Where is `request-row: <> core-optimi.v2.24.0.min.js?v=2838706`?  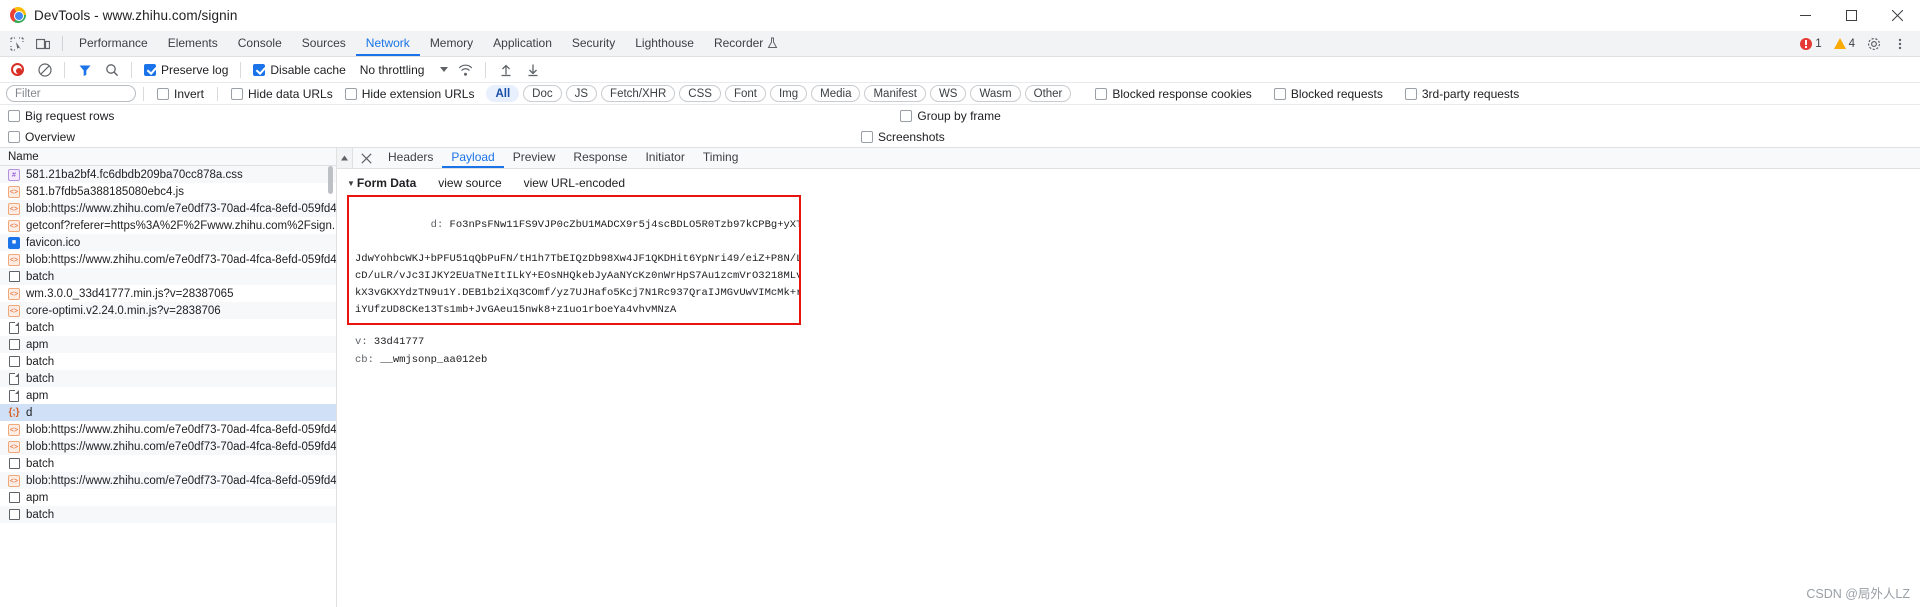 request-row: <> core-optimi.v2.24.0.min.js?v=2838706 is located at coordinates (168, 310).